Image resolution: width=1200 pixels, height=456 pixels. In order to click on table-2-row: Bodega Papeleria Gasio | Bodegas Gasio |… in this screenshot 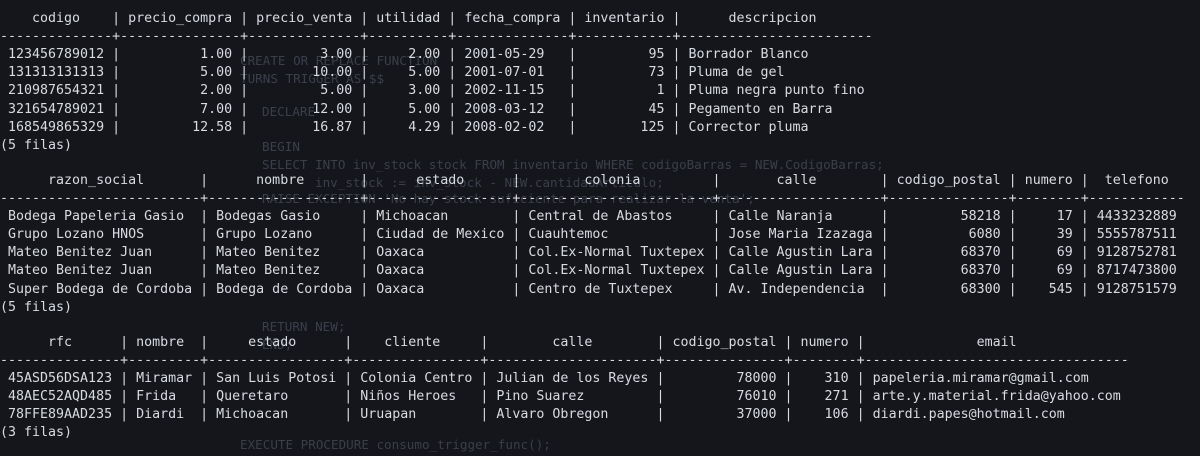, I will do `click(592, 217)`.